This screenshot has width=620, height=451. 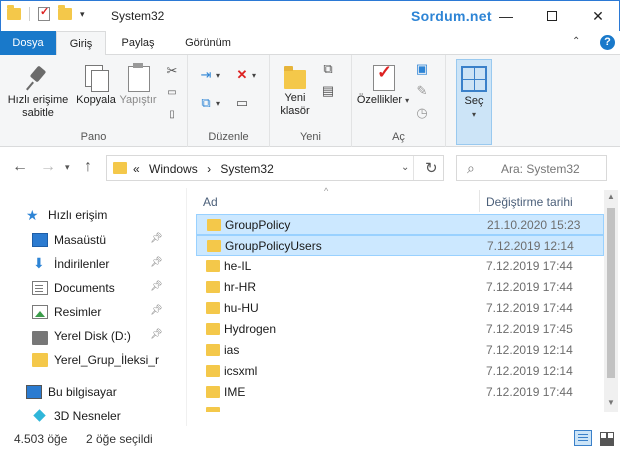 I want to click on chevron-down-icon: ⌄, so click(x=405, y=167).